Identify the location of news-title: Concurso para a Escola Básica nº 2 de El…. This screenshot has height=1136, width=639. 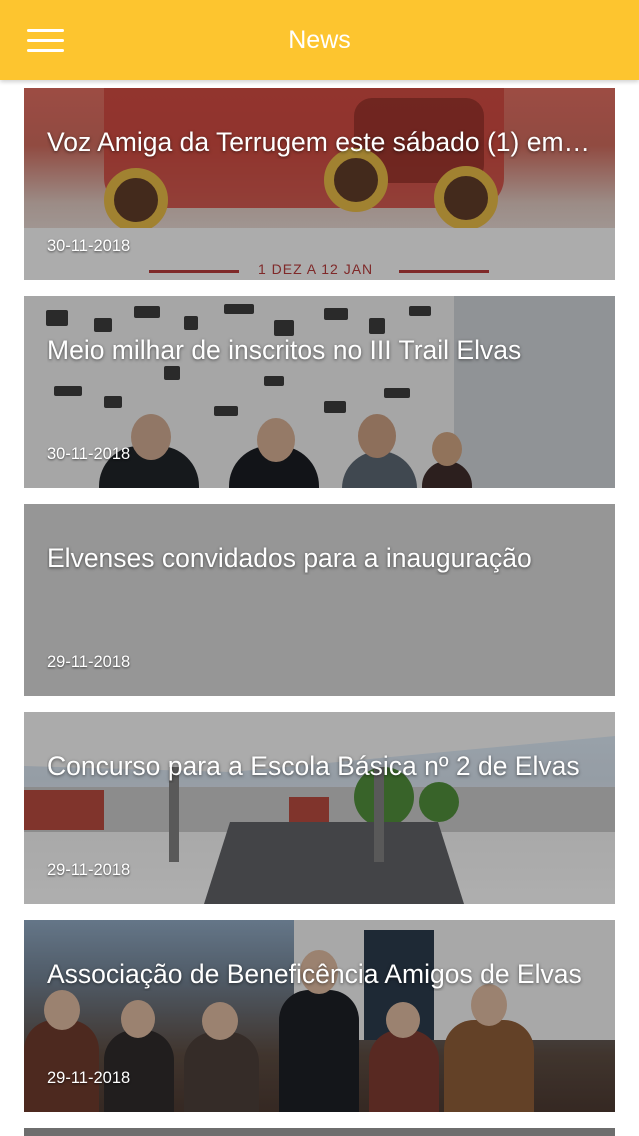
(313, 766).